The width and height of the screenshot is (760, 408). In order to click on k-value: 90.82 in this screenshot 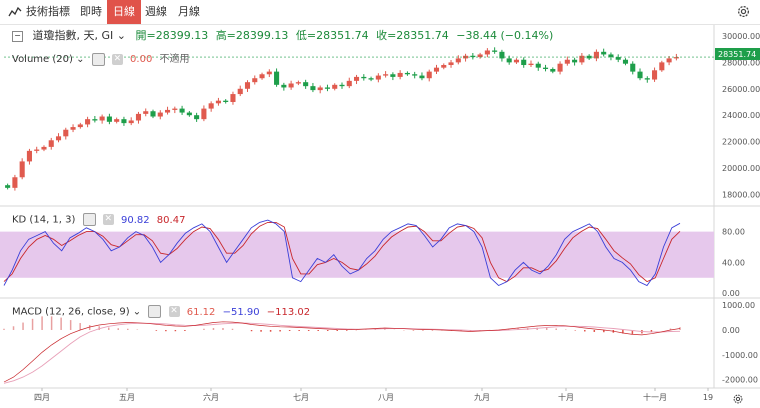, I will do `click(135, 220)`.